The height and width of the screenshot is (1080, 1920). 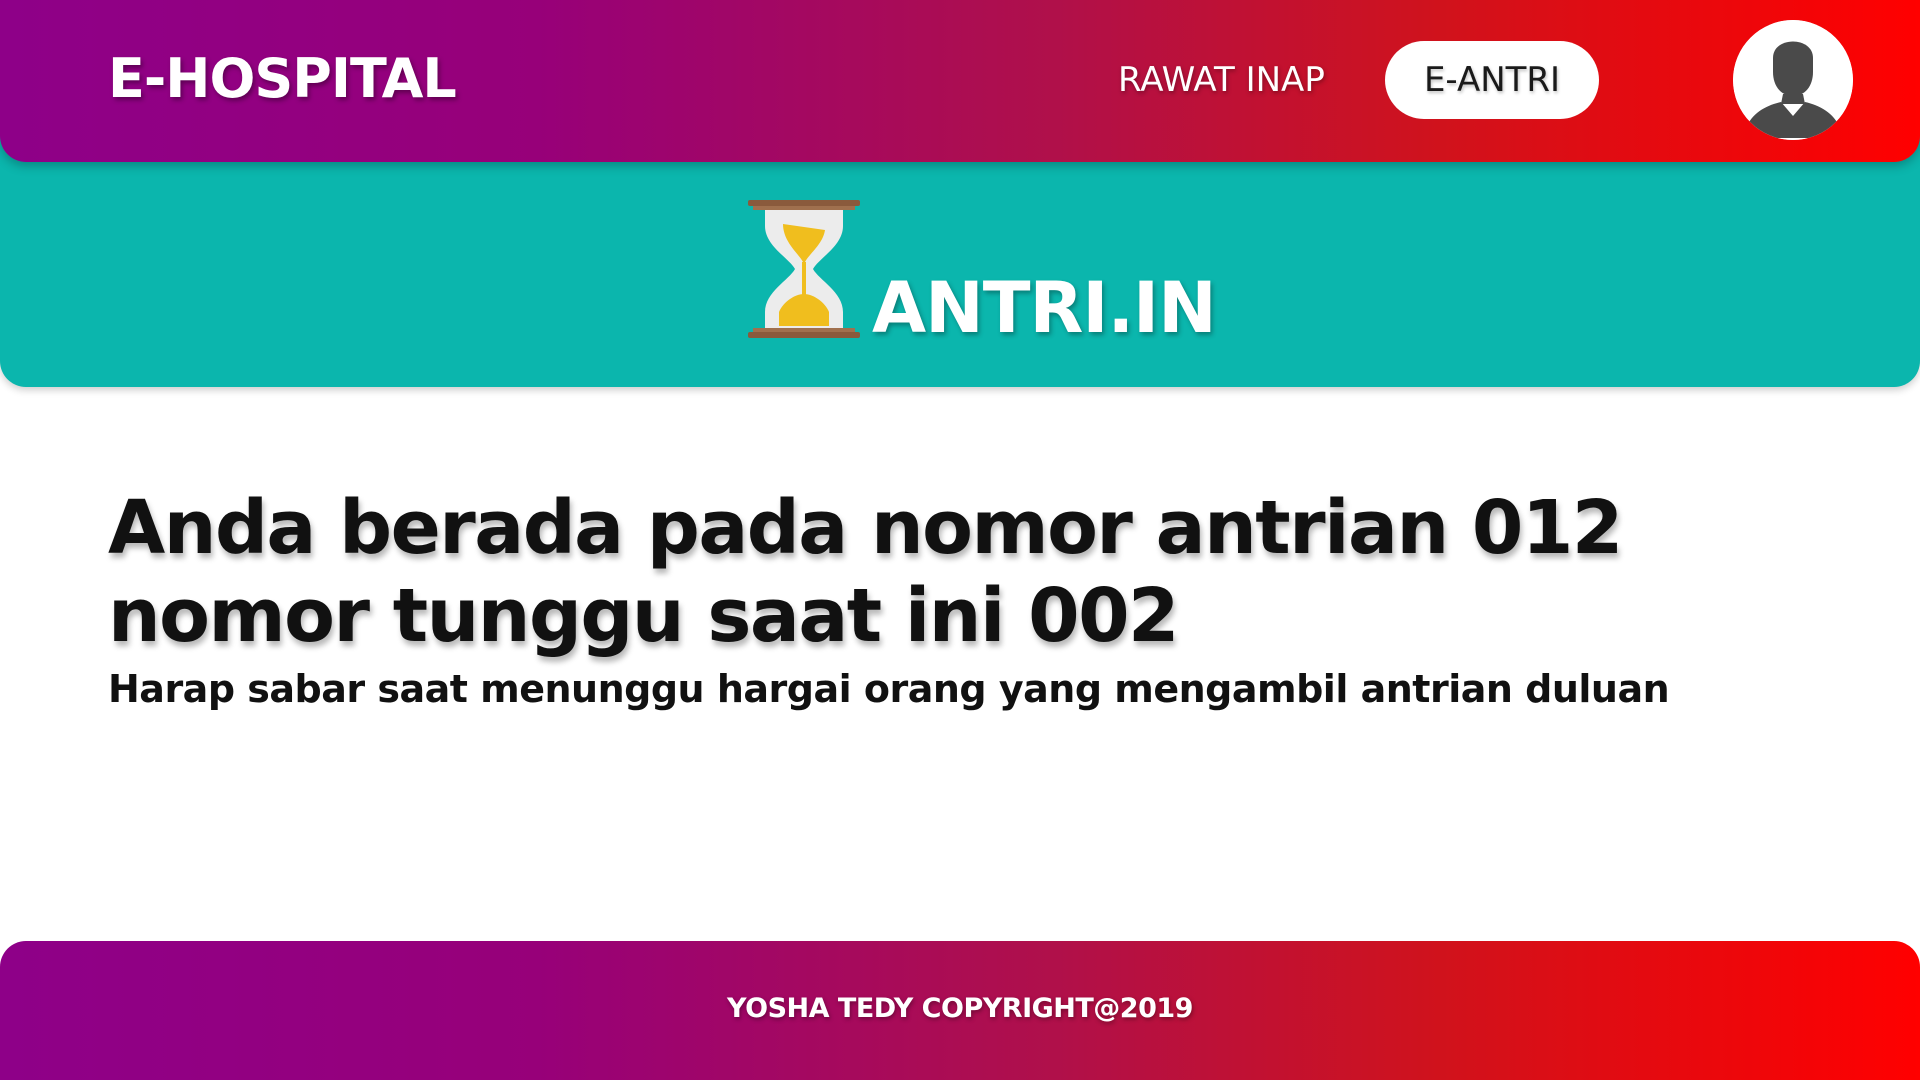 I want to click on queue-number-text: Anda berada pada nomor antrian 012, so click(x=865, y=528).